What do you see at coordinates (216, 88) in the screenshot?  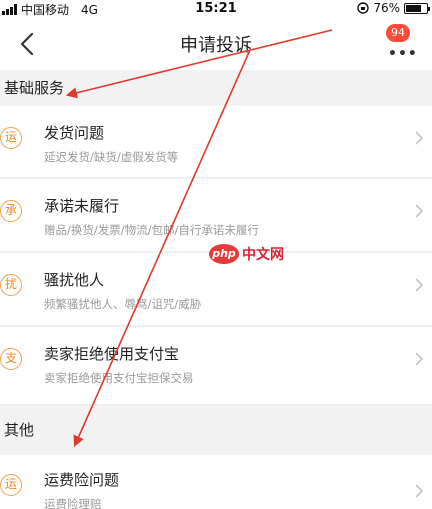 I see `section-header-basic: 基础服务` at bounding box center [216, 88].